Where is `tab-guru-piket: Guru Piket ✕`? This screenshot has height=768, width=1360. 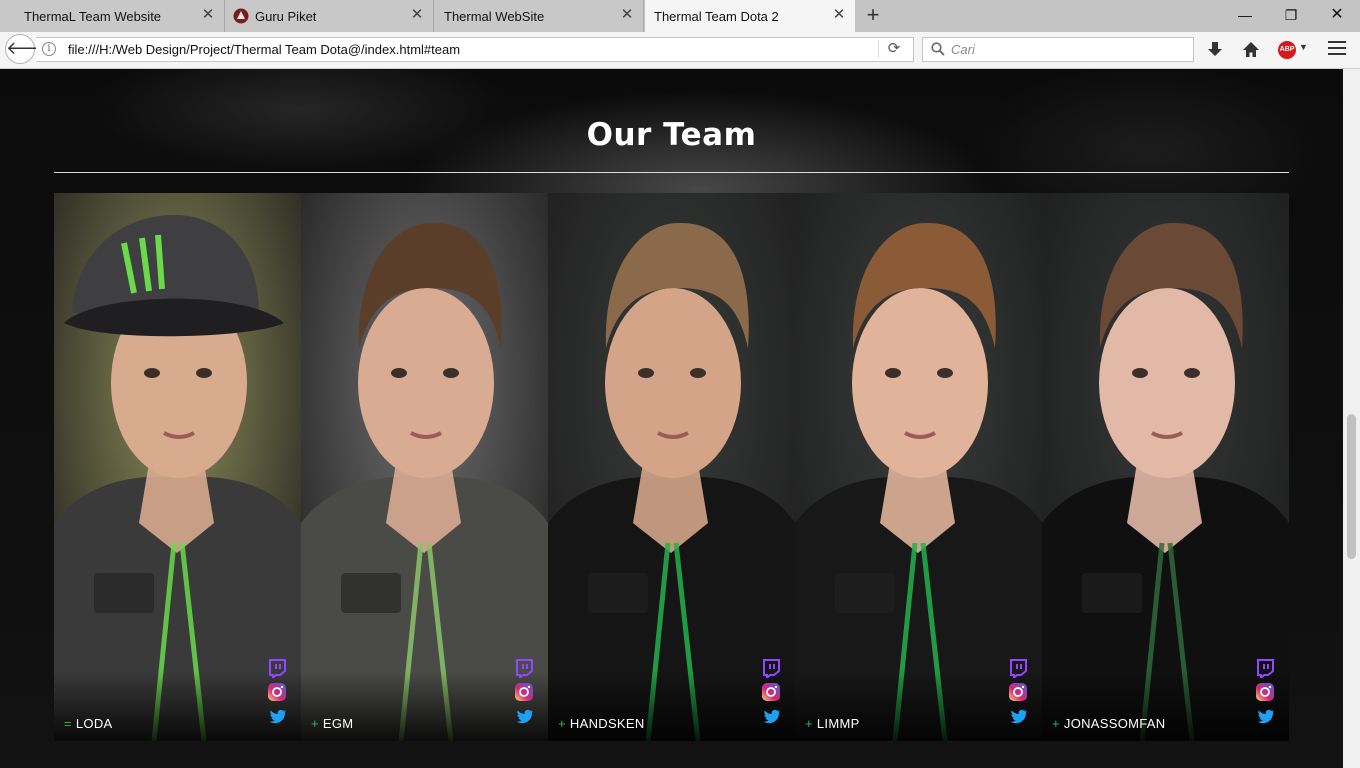 tab-guru-piket: Guru Piket ✕ is located at coordinates (329, 16).